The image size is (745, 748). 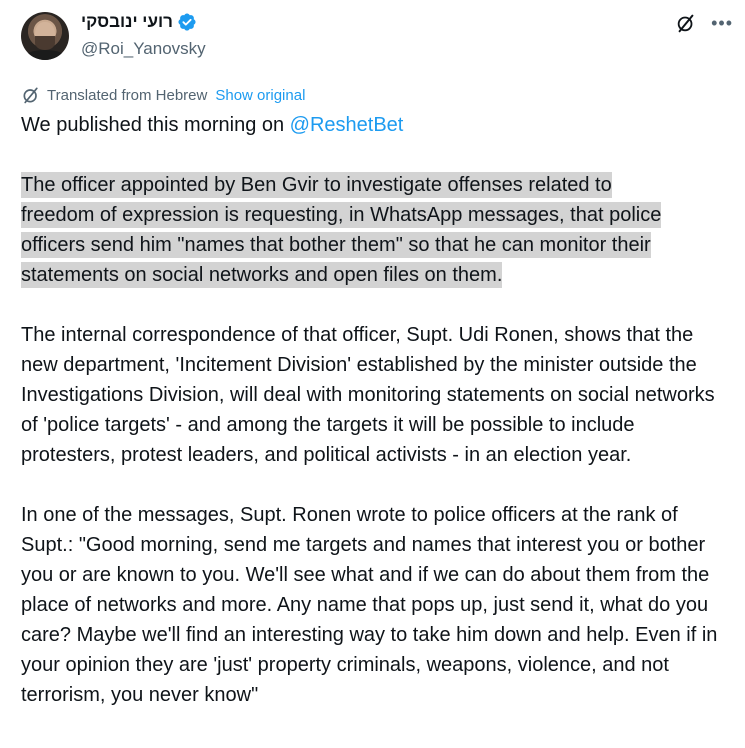 What do you see at coordinates (143, 49) in the screenshot?
I see `author-handle: @Roi_Yanovsky` at bounding box center [143, 49].